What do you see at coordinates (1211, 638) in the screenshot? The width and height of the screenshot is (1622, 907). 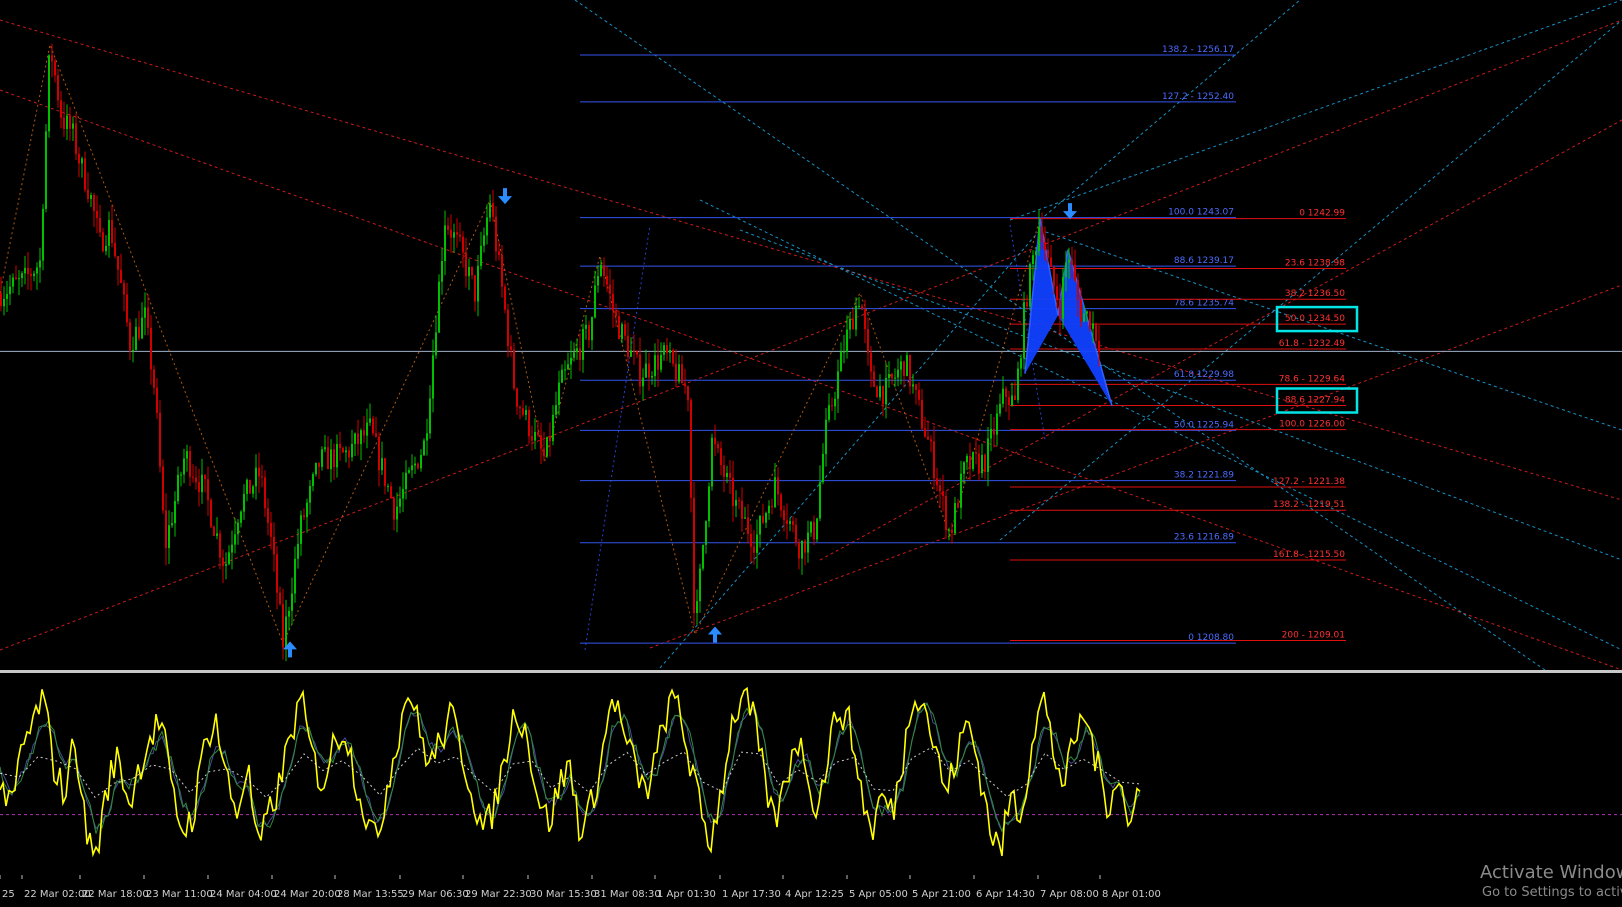 I see `fib-retracement-label: 0 1208.80` at bounding box center [1211, 638].